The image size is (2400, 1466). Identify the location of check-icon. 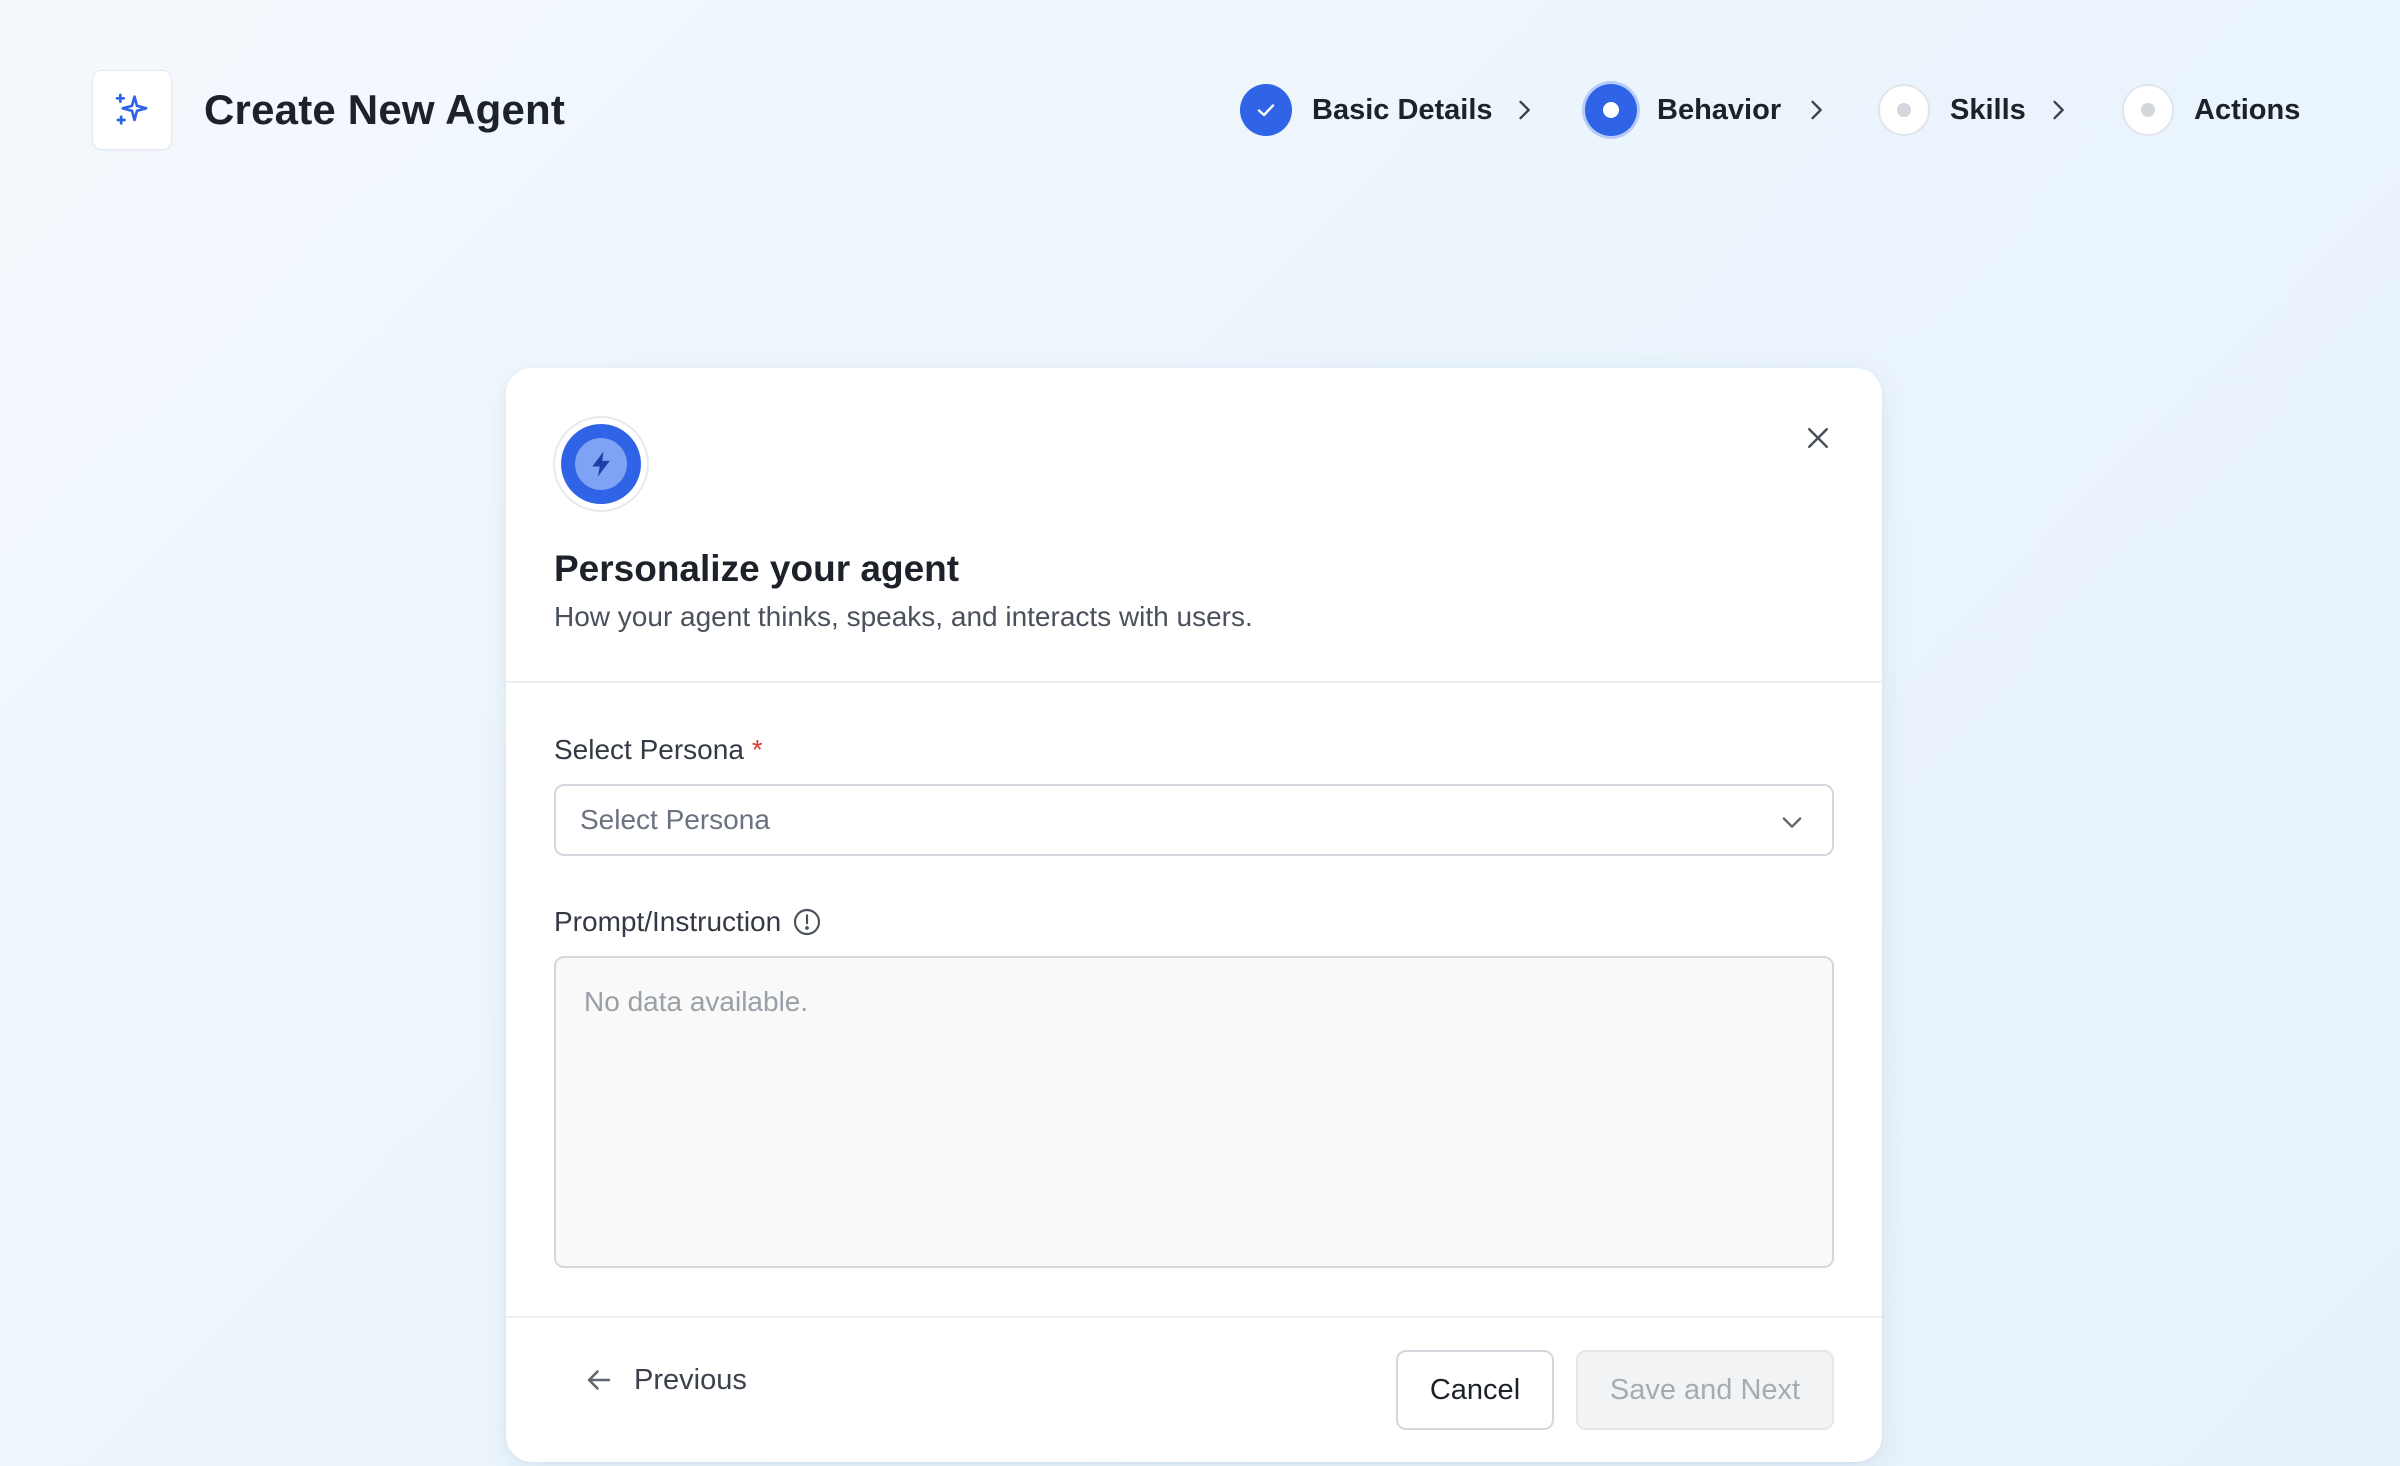
(1266, 110).